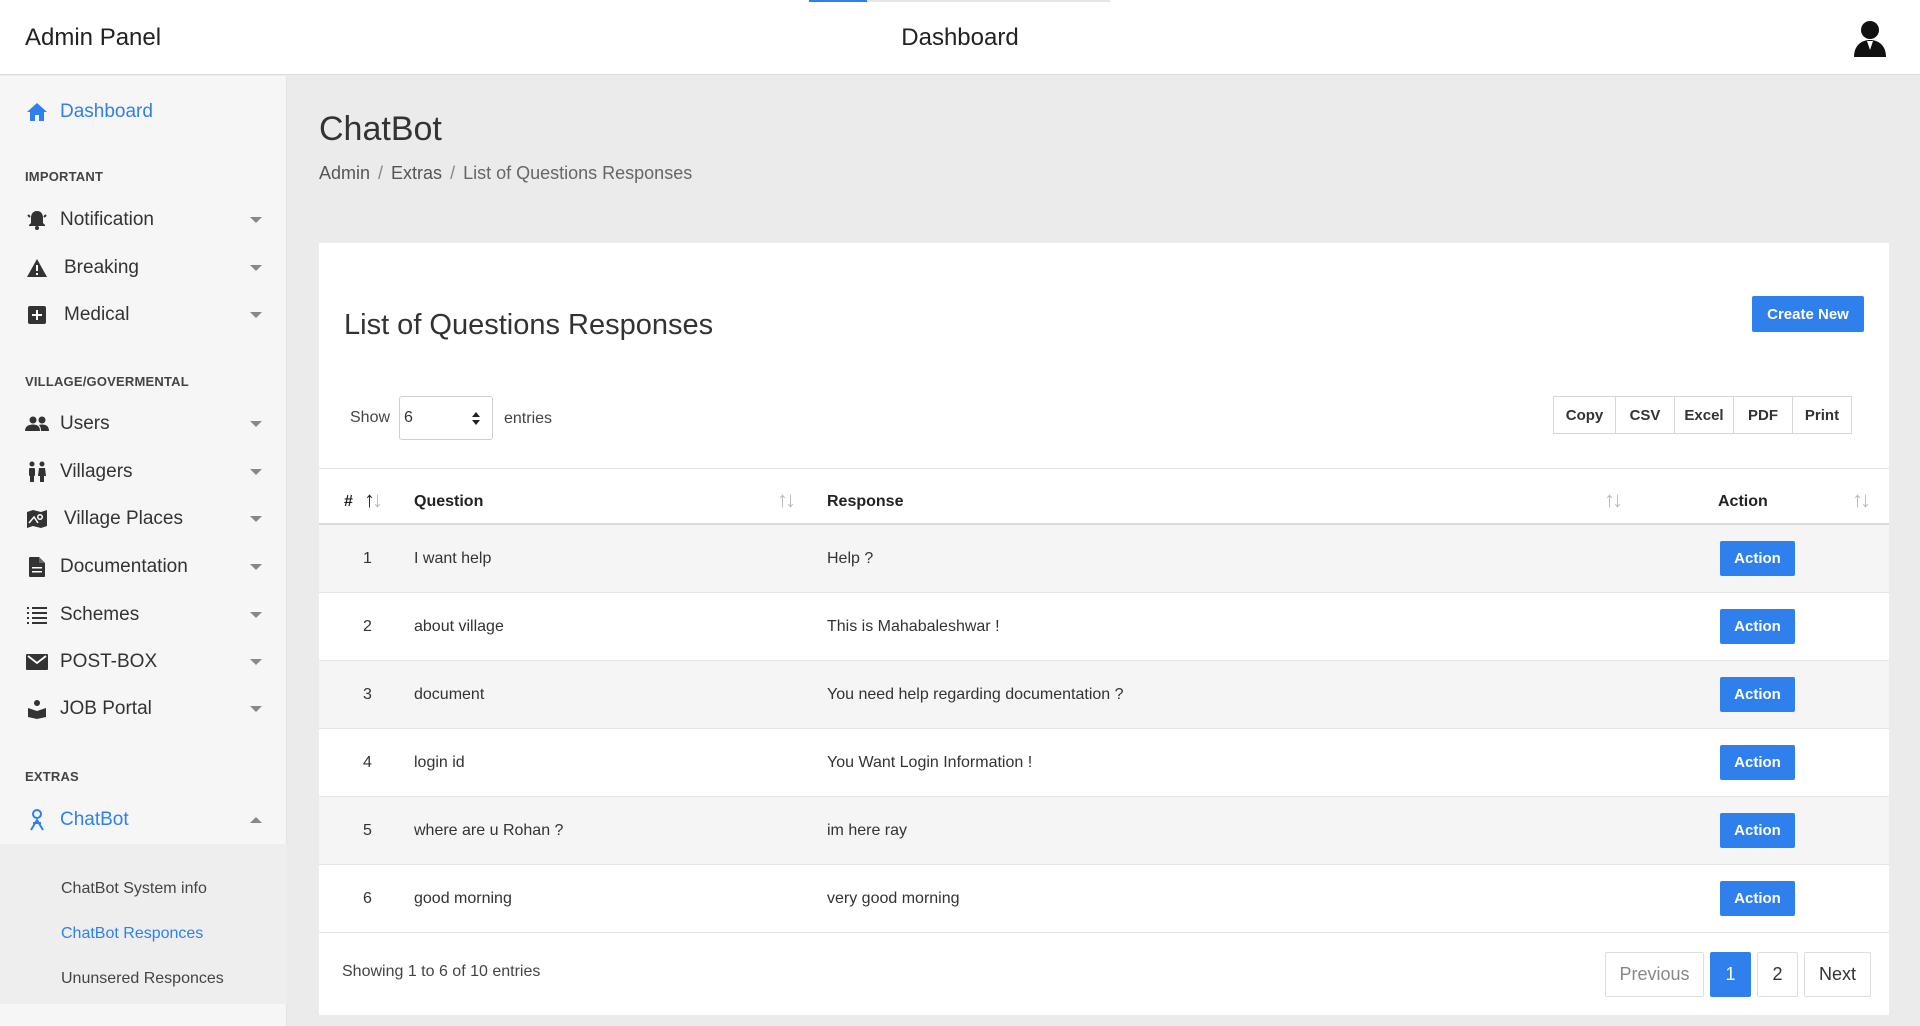 Image resolution: width=1920 pixels, height=1026 pixels. Describe the element at coordinates (37, 220) in the screenshot. I see `bell-icon` at that location.